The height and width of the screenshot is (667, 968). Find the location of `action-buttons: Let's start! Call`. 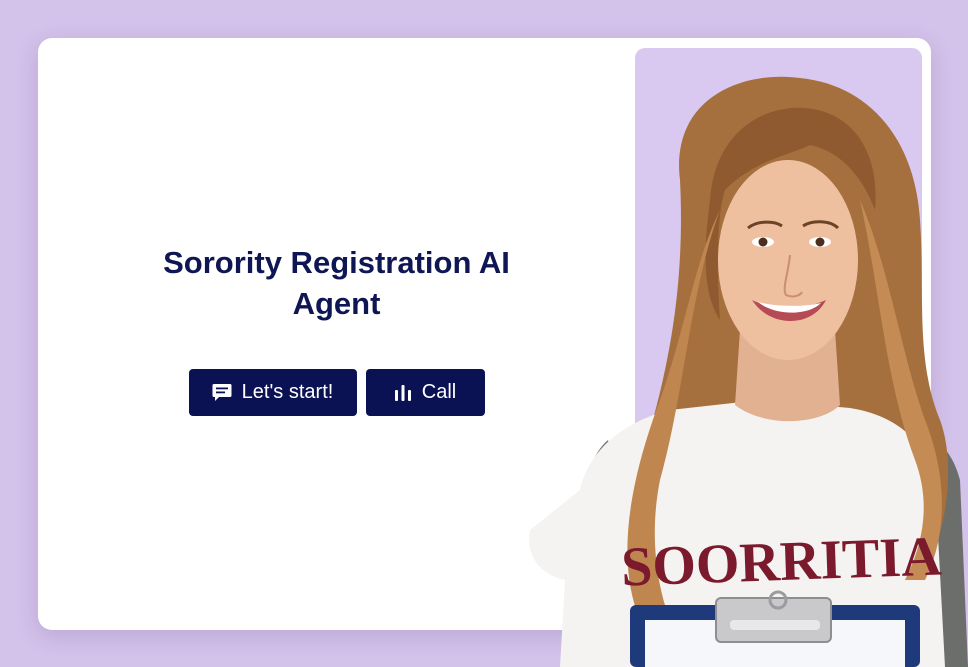

action-buttons: Let's start! Call is located at coordinates (336, 392).